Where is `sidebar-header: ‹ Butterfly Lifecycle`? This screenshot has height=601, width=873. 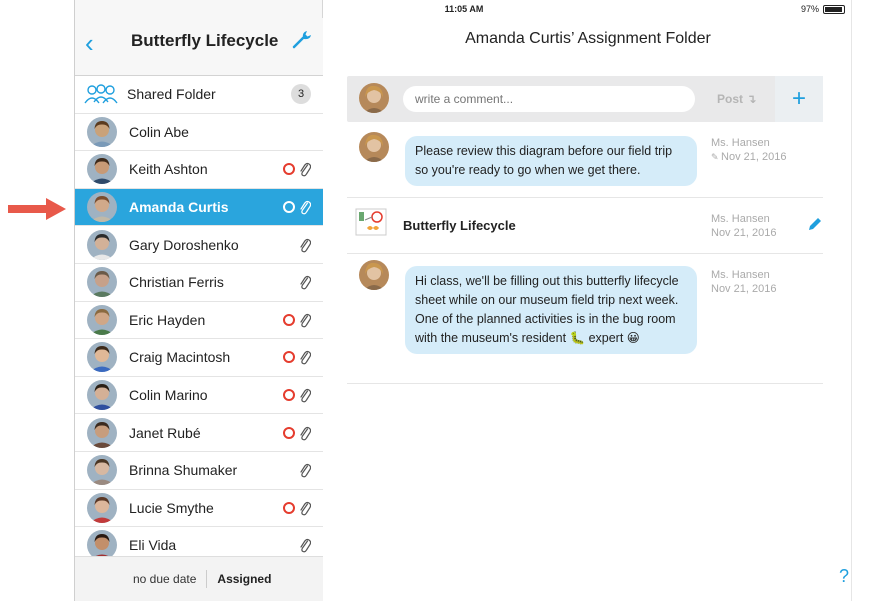 sidebar-header: ‹ Butterfly Lifecycle is located at coordinates (199, 47).